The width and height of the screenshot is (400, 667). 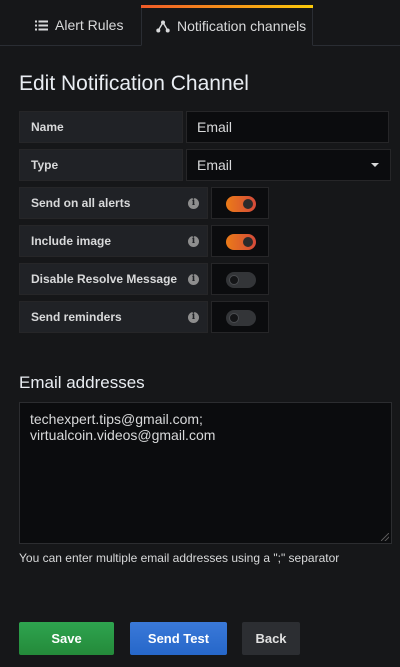 I want to click on resize-grip-icon, so click(x=385, y=537).